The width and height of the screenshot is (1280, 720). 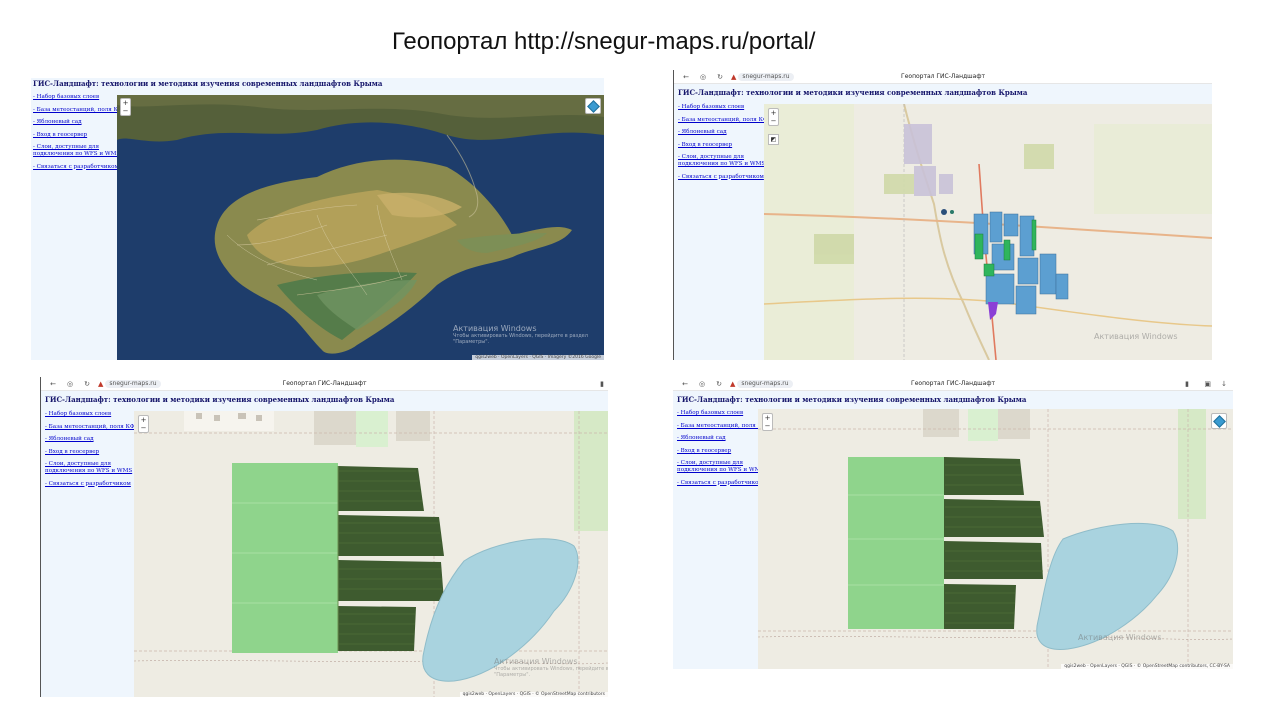 I want to click on slide-title: Геопортал http://snegur-maps.ru/portal/, so click(x=604, y=41).